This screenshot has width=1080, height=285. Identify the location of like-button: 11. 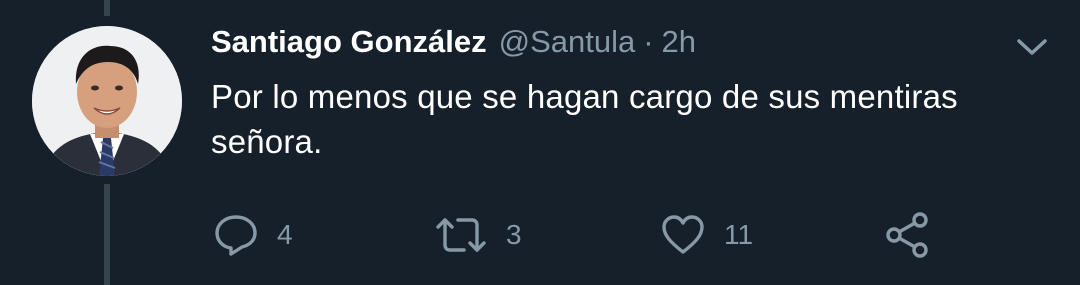
(706, 235).